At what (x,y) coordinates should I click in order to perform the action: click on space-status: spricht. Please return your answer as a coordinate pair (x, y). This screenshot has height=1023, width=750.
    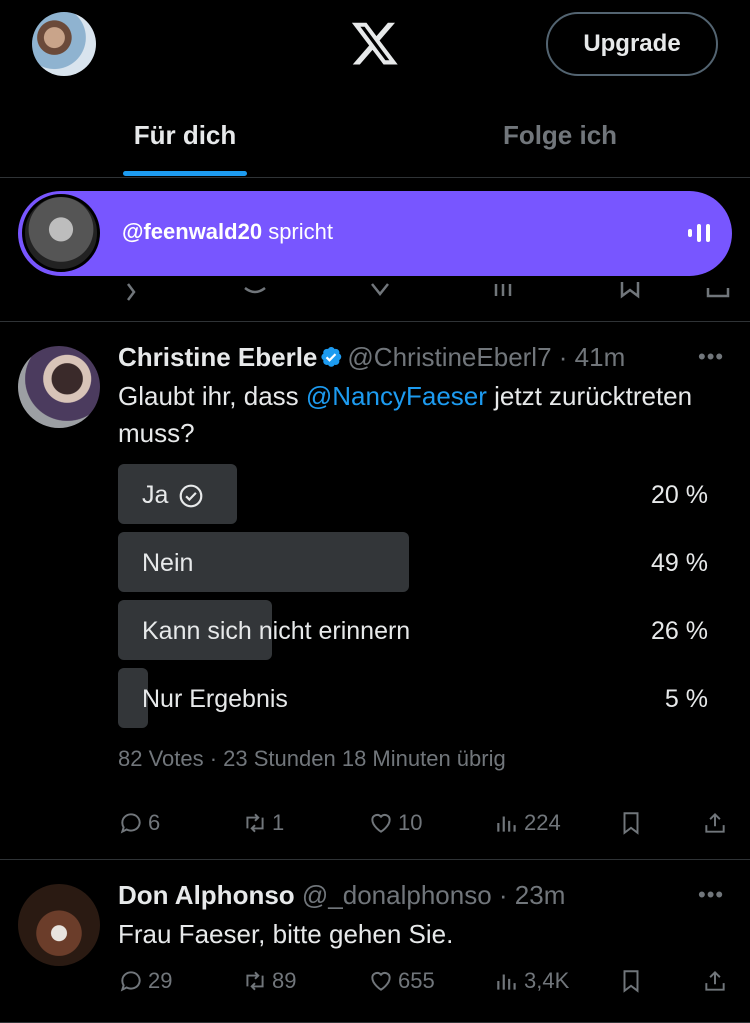
    Looking at the image, I should click on (300, 231).